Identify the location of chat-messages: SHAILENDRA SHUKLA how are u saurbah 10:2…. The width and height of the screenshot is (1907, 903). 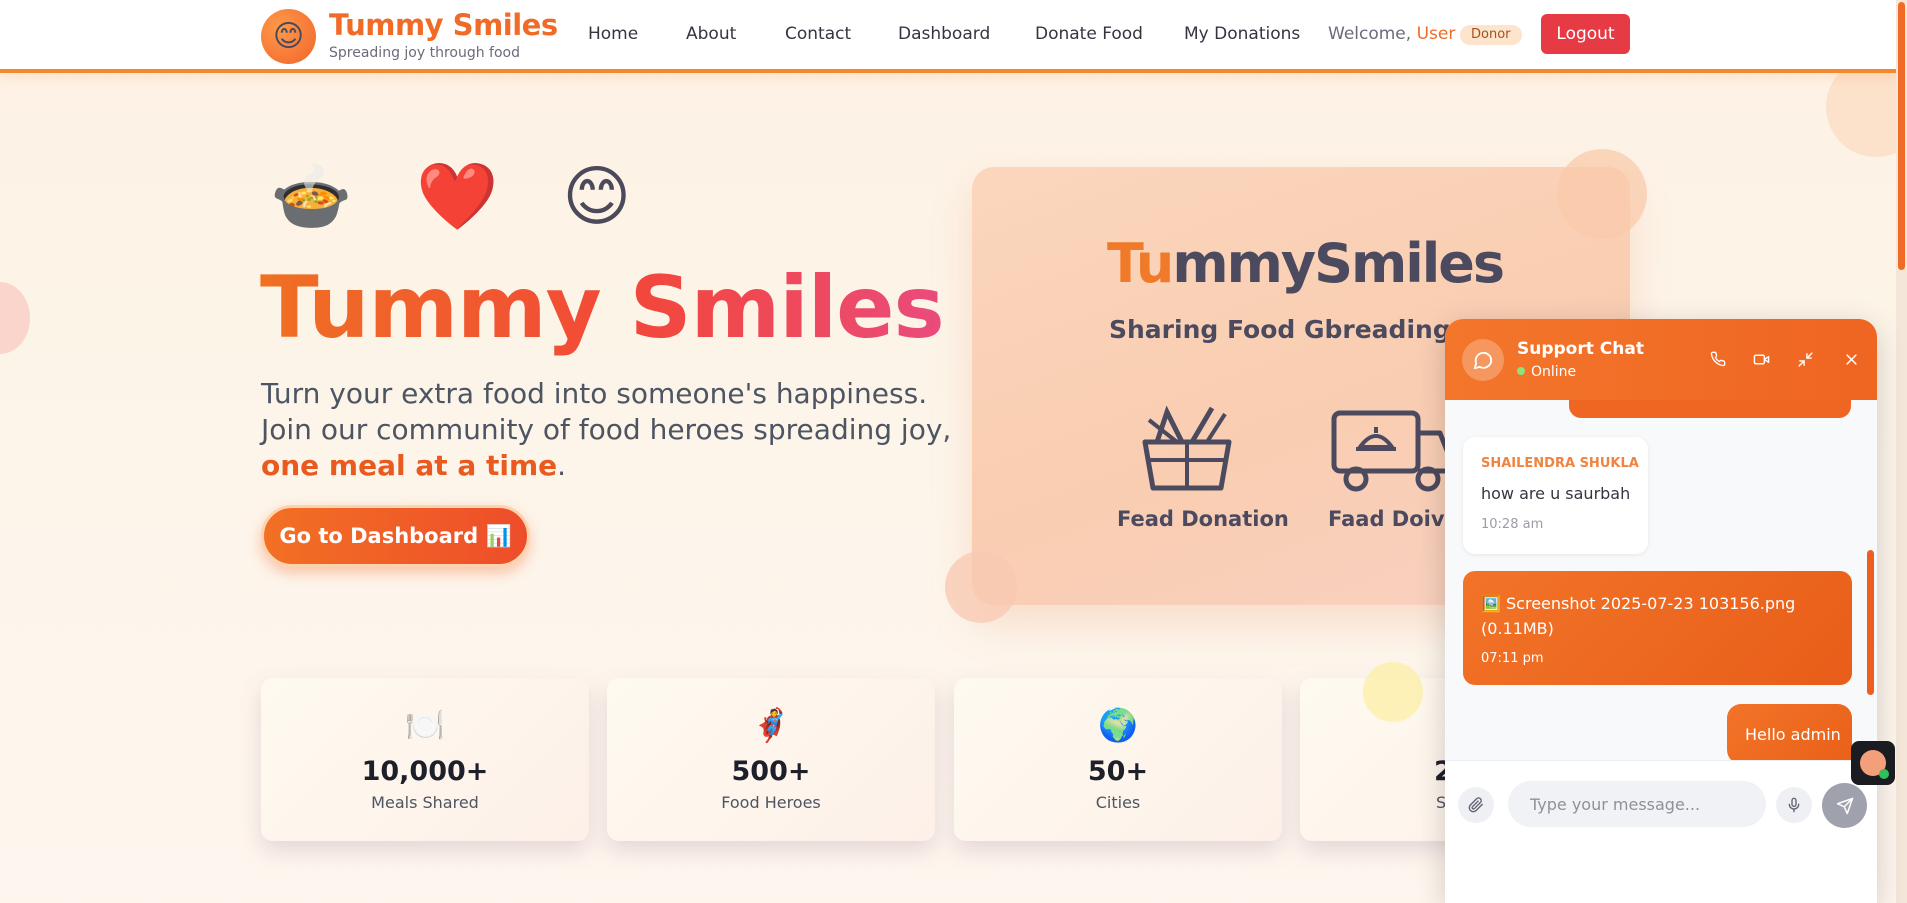
(1661, 580).